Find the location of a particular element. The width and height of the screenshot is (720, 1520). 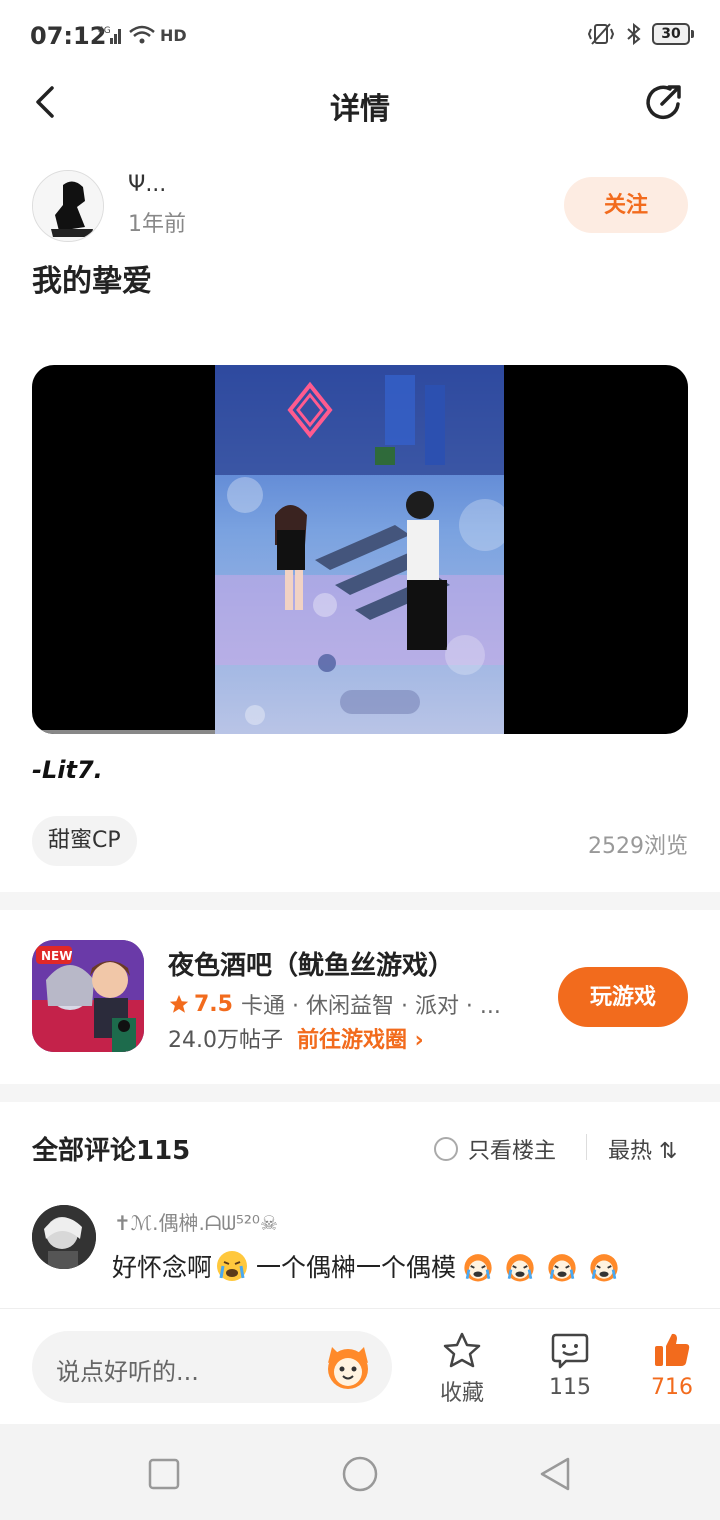

comment-bubble-icon is located at coordinates (570, 1351).